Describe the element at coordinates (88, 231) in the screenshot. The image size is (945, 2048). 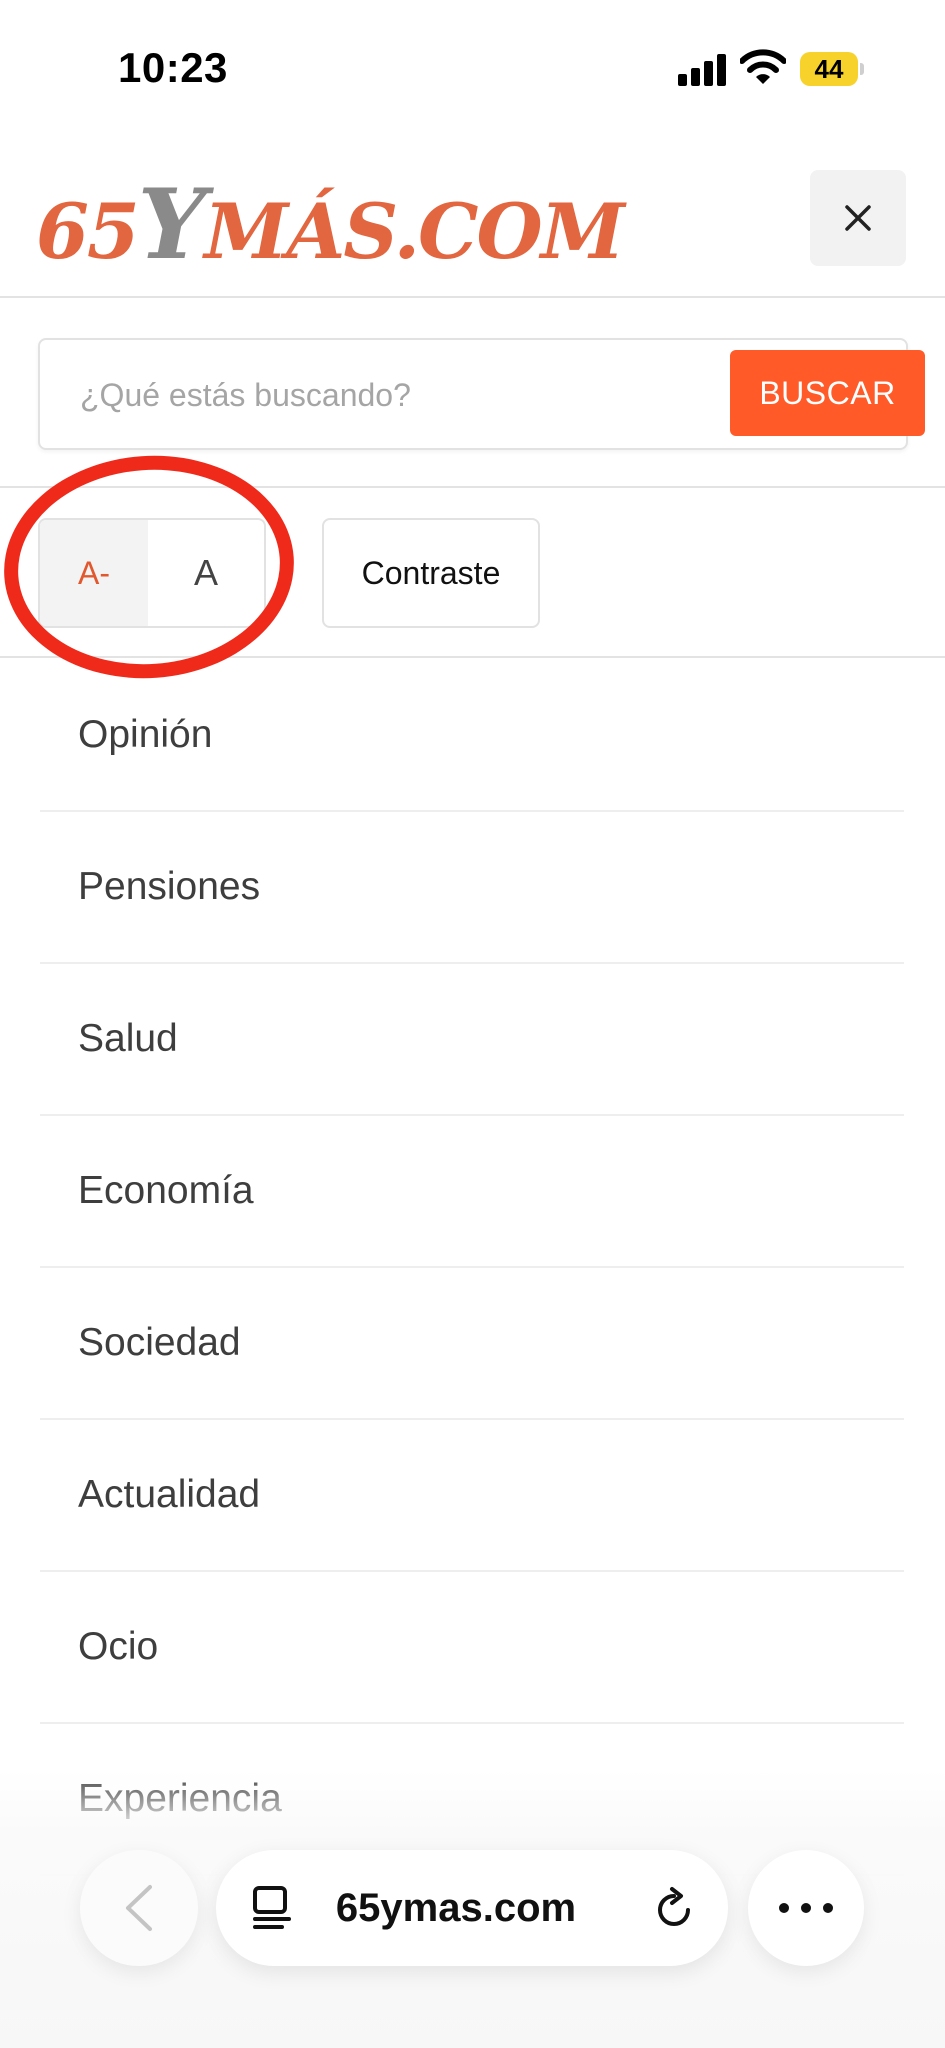
I see `logo-text-part: 65` at that location.